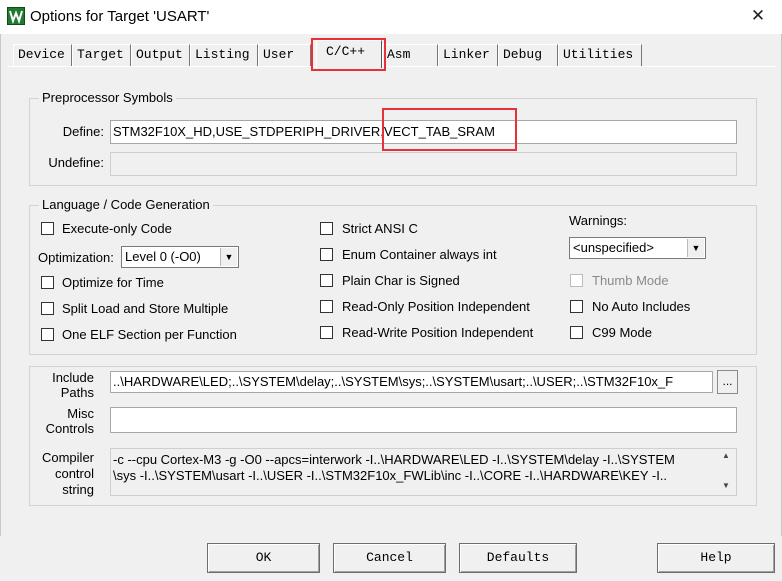 The height and width of the screenshot is (581, 782). Describe the element at coordinates (726, 485) in the screenshot. I see `scroll-down-icon: ▼` at that location.